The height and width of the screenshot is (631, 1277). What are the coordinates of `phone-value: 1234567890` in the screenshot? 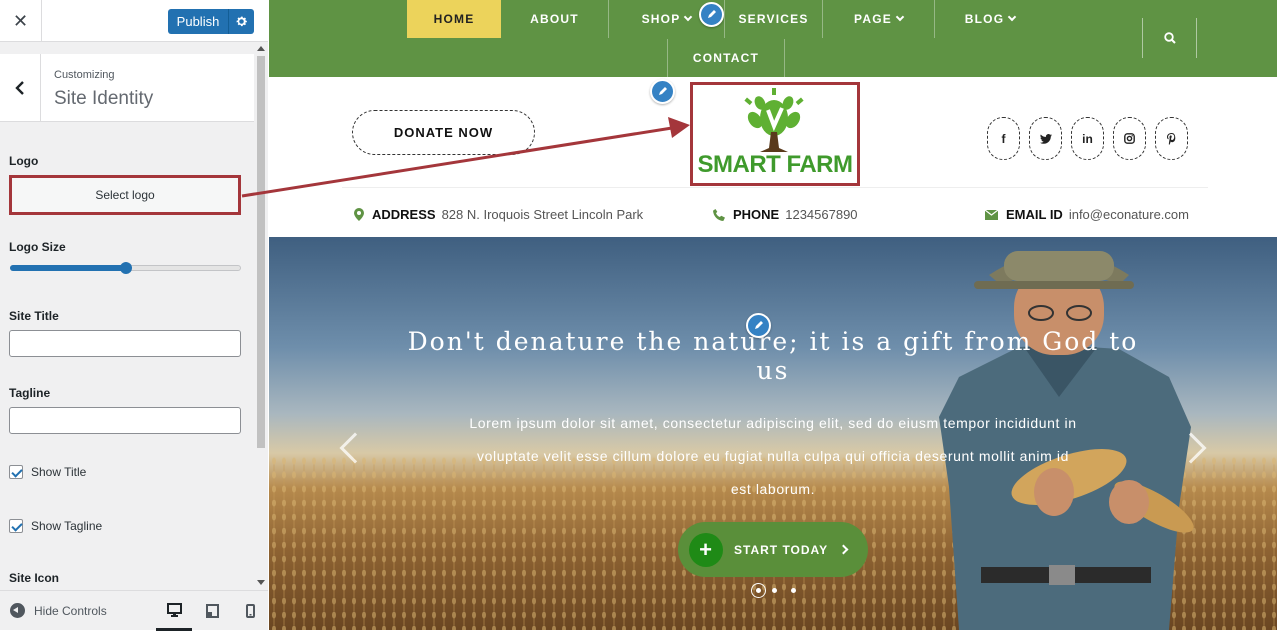 It's located at (821, 214).